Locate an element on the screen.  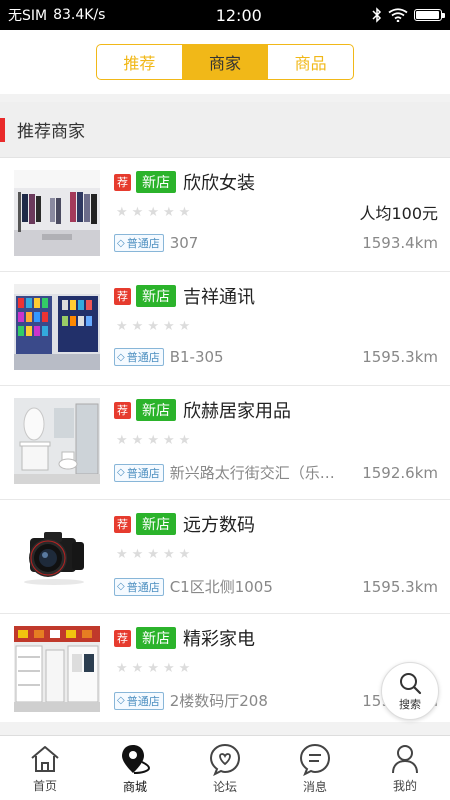
shop-address: 307 is located at coordinates (184, 243).